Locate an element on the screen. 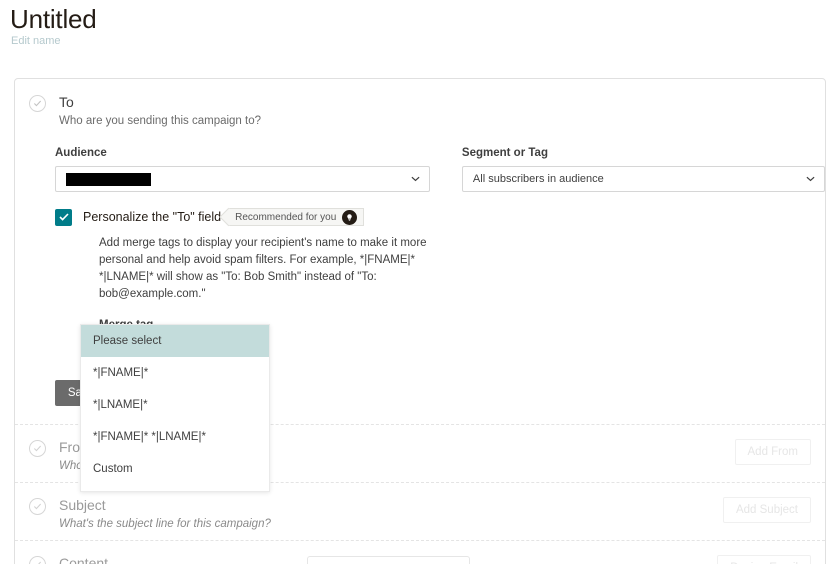  audience-field: Audience is located at coordinates (242, 168).